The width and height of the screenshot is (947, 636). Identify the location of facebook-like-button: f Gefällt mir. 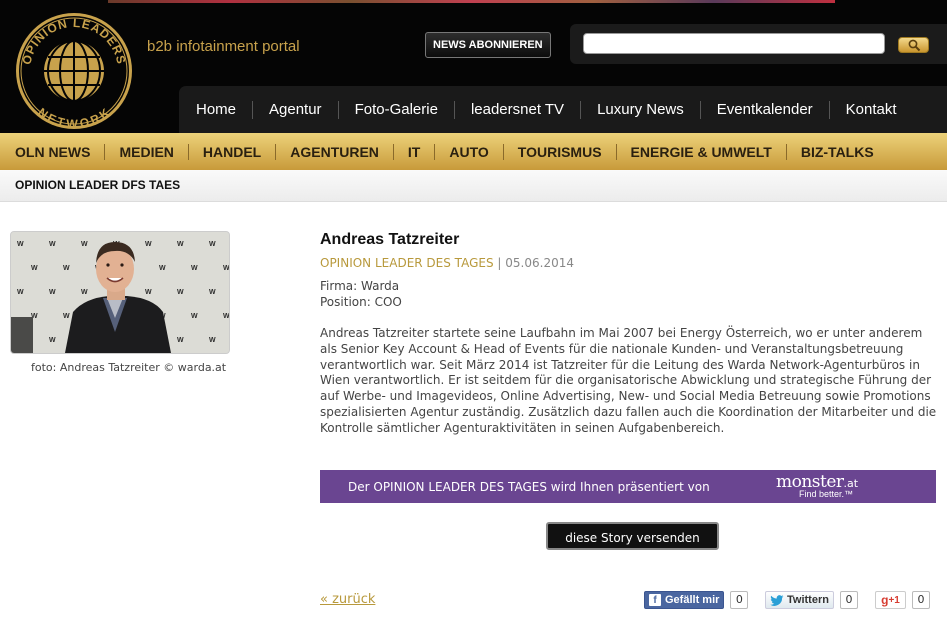
(684, 600).